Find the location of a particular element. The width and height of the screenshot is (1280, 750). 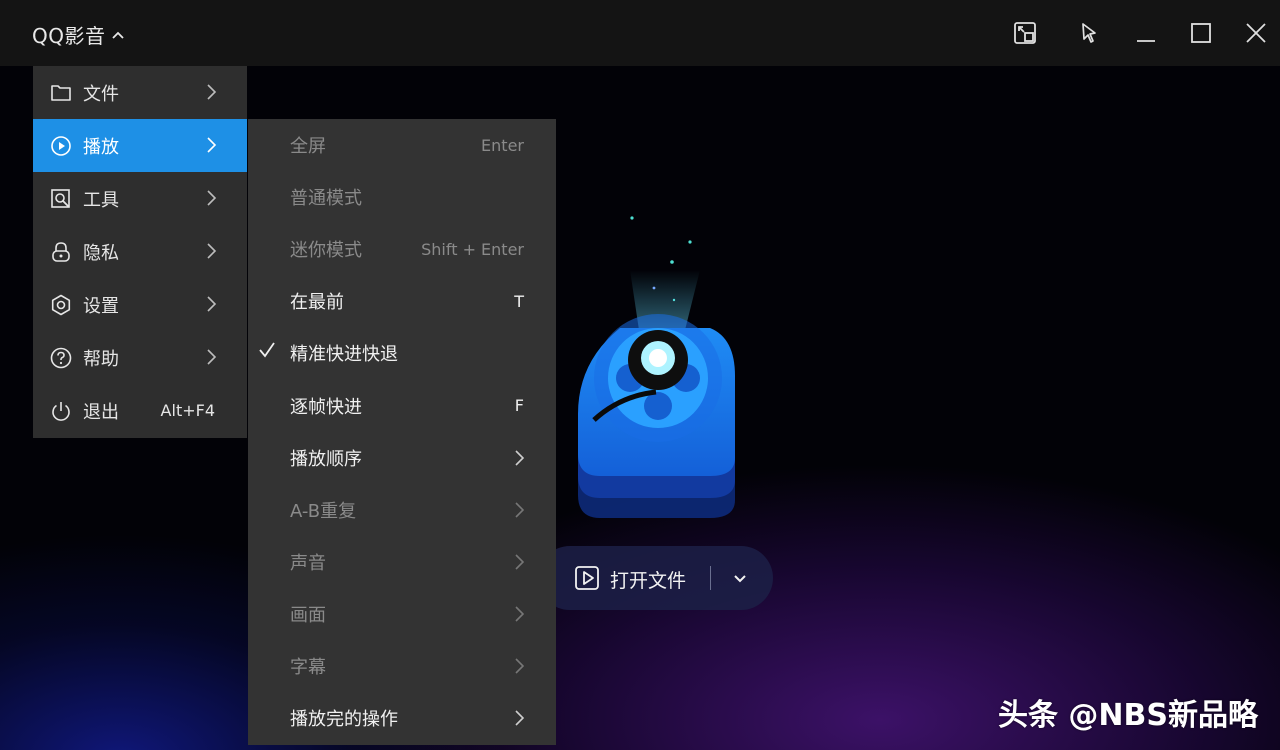

gear-icon is located at coordinates (61, 305).